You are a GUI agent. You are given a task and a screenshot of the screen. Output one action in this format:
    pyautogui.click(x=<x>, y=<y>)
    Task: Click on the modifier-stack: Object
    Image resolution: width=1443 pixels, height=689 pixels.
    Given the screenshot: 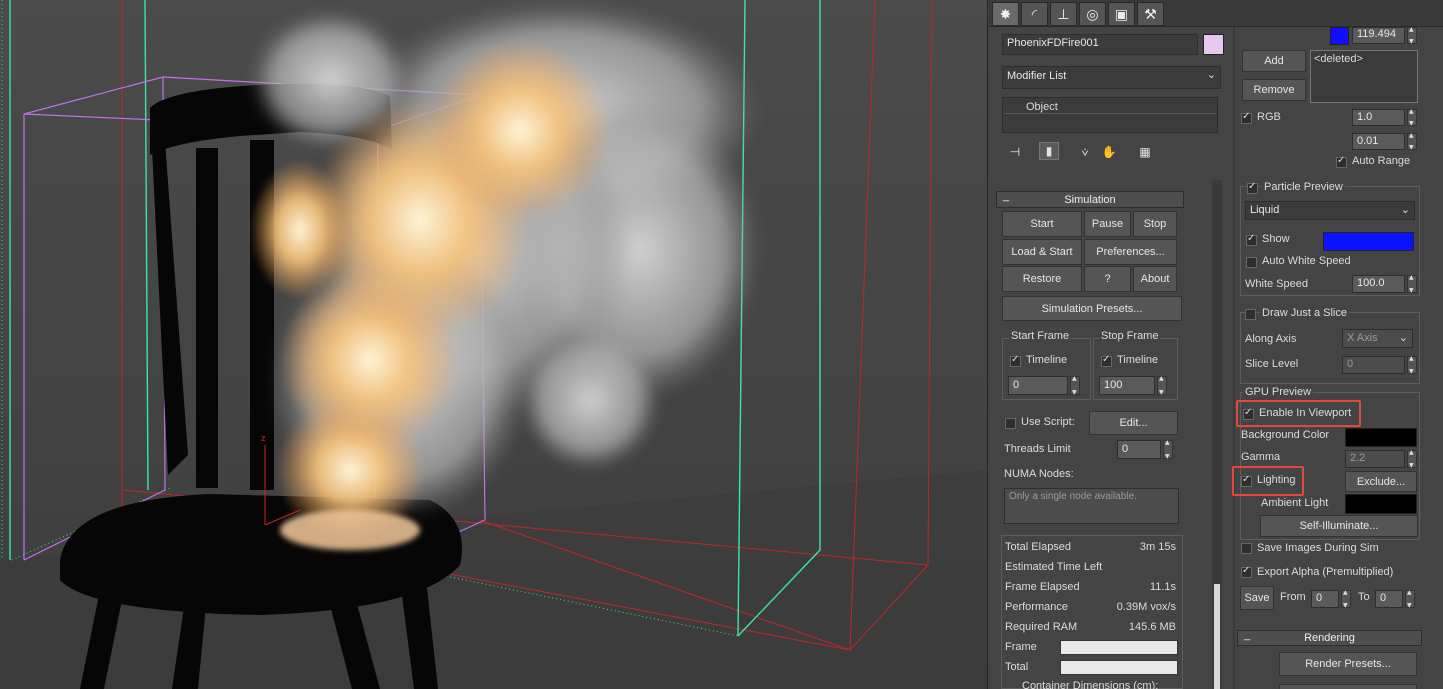 What is the action you would take?
    pyautogui.click(x=1110, y=115)
    